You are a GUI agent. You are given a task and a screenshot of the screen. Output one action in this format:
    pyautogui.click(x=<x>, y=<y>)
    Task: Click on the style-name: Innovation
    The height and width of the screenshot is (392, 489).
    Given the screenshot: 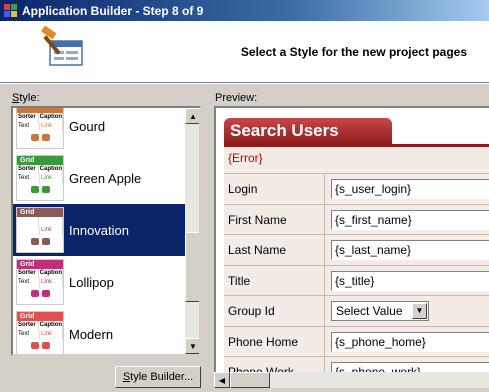 What is the action you would take?
    pyautogui.click(x=99, y=230)
    